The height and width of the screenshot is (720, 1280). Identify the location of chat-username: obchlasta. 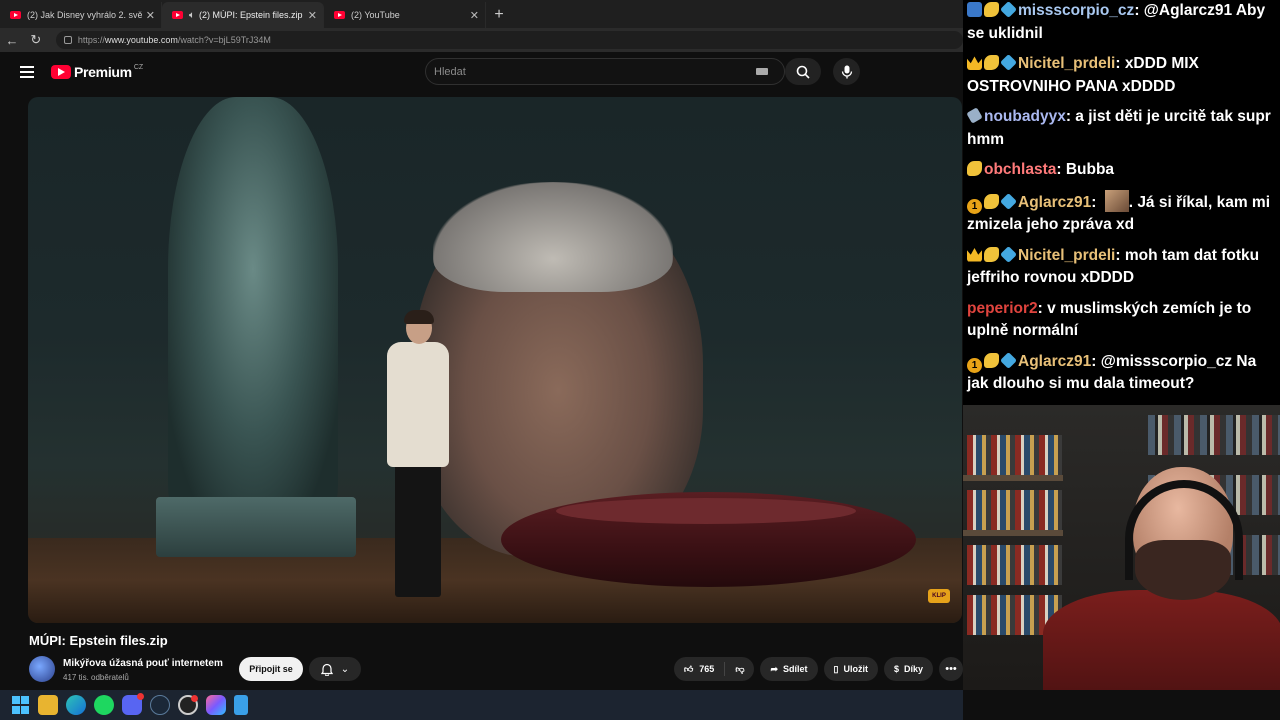
(1020, 169).